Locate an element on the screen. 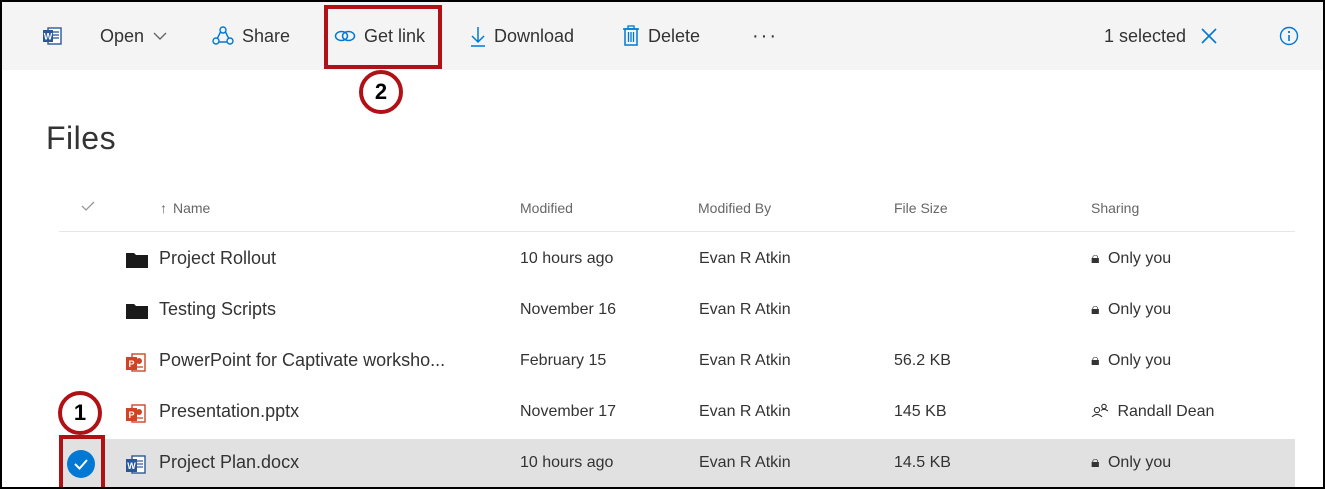 The height and width of the screenshot is (489, 1325). callout-1-highlight-box is located at coordinates (82, 461).